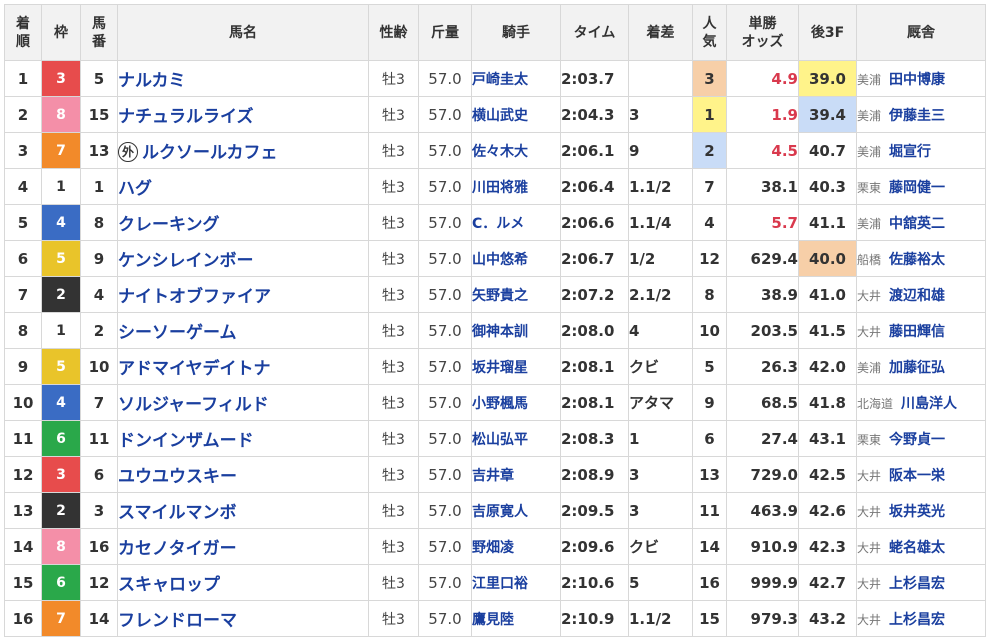  What do you see at coordinates (917, 116) in the screenshot?
I see `trainer-link: 伊藤圭三` at bounding box center [917, 116].